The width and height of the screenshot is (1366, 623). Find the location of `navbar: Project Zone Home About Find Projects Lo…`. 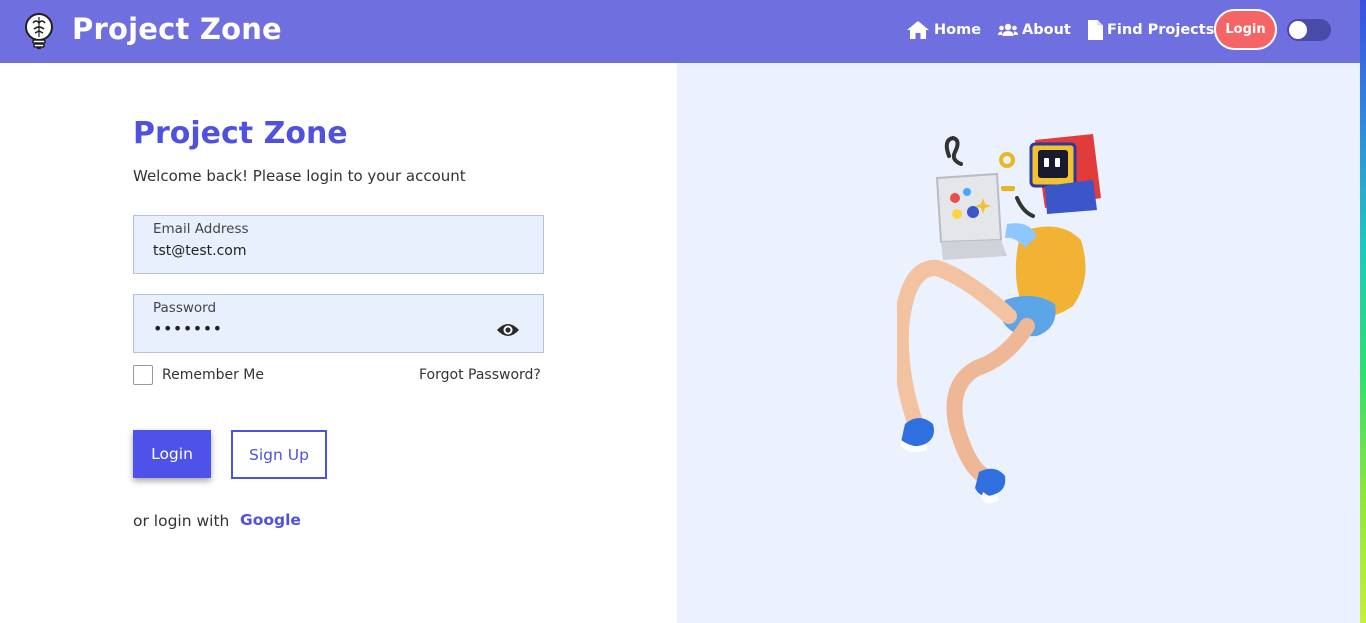

navbar: Project Zone Home About Find Projects Lo… is located at coordinates (683, 31).